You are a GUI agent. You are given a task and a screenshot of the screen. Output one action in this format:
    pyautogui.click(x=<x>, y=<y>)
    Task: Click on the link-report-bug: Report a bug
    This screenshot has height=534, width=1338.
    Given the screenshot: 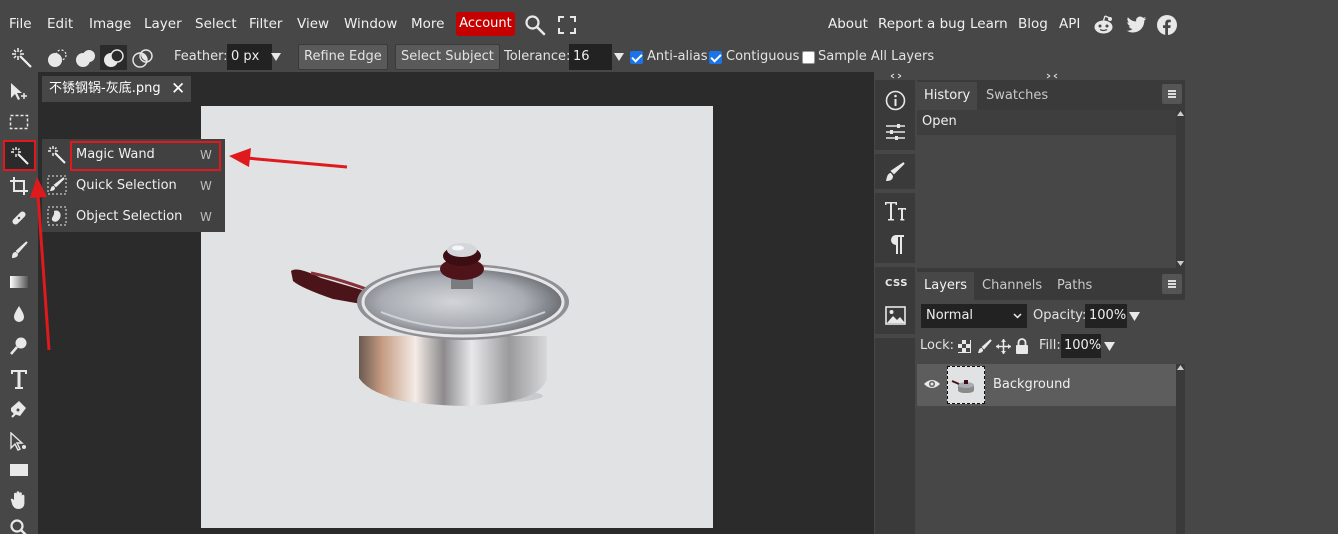 What is the action you would take?
    pyautogui.click(x=921, y=24)
    